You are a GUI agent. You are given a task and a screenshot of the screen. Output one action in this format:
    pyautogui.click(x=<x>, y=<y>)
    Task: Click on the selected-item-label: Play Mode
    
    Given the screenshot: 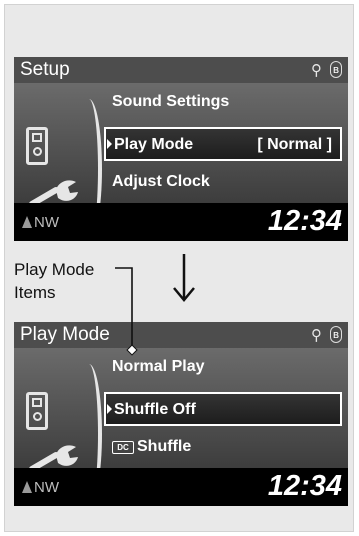 What is the action you would take?
    pyautogui.click(x=154, y=144)
    